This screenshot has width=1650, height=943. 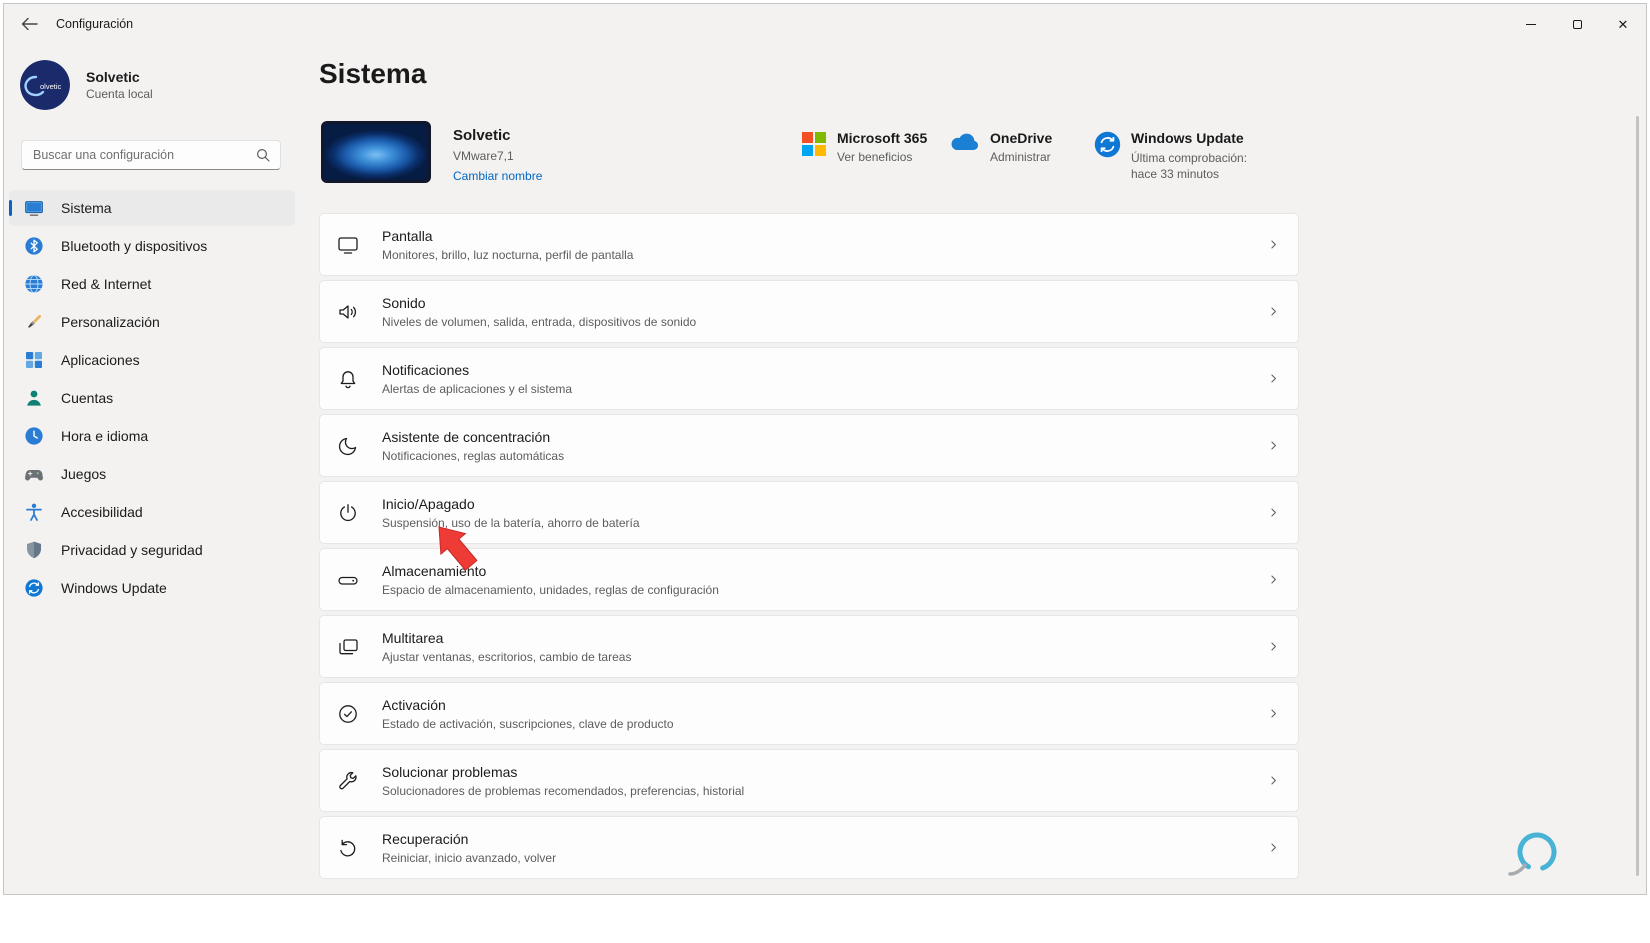 What do you see at coordinates (964, 147) in the screenshot?
I see `onedrive-cloud-icon` at bounding box center [964, 147].